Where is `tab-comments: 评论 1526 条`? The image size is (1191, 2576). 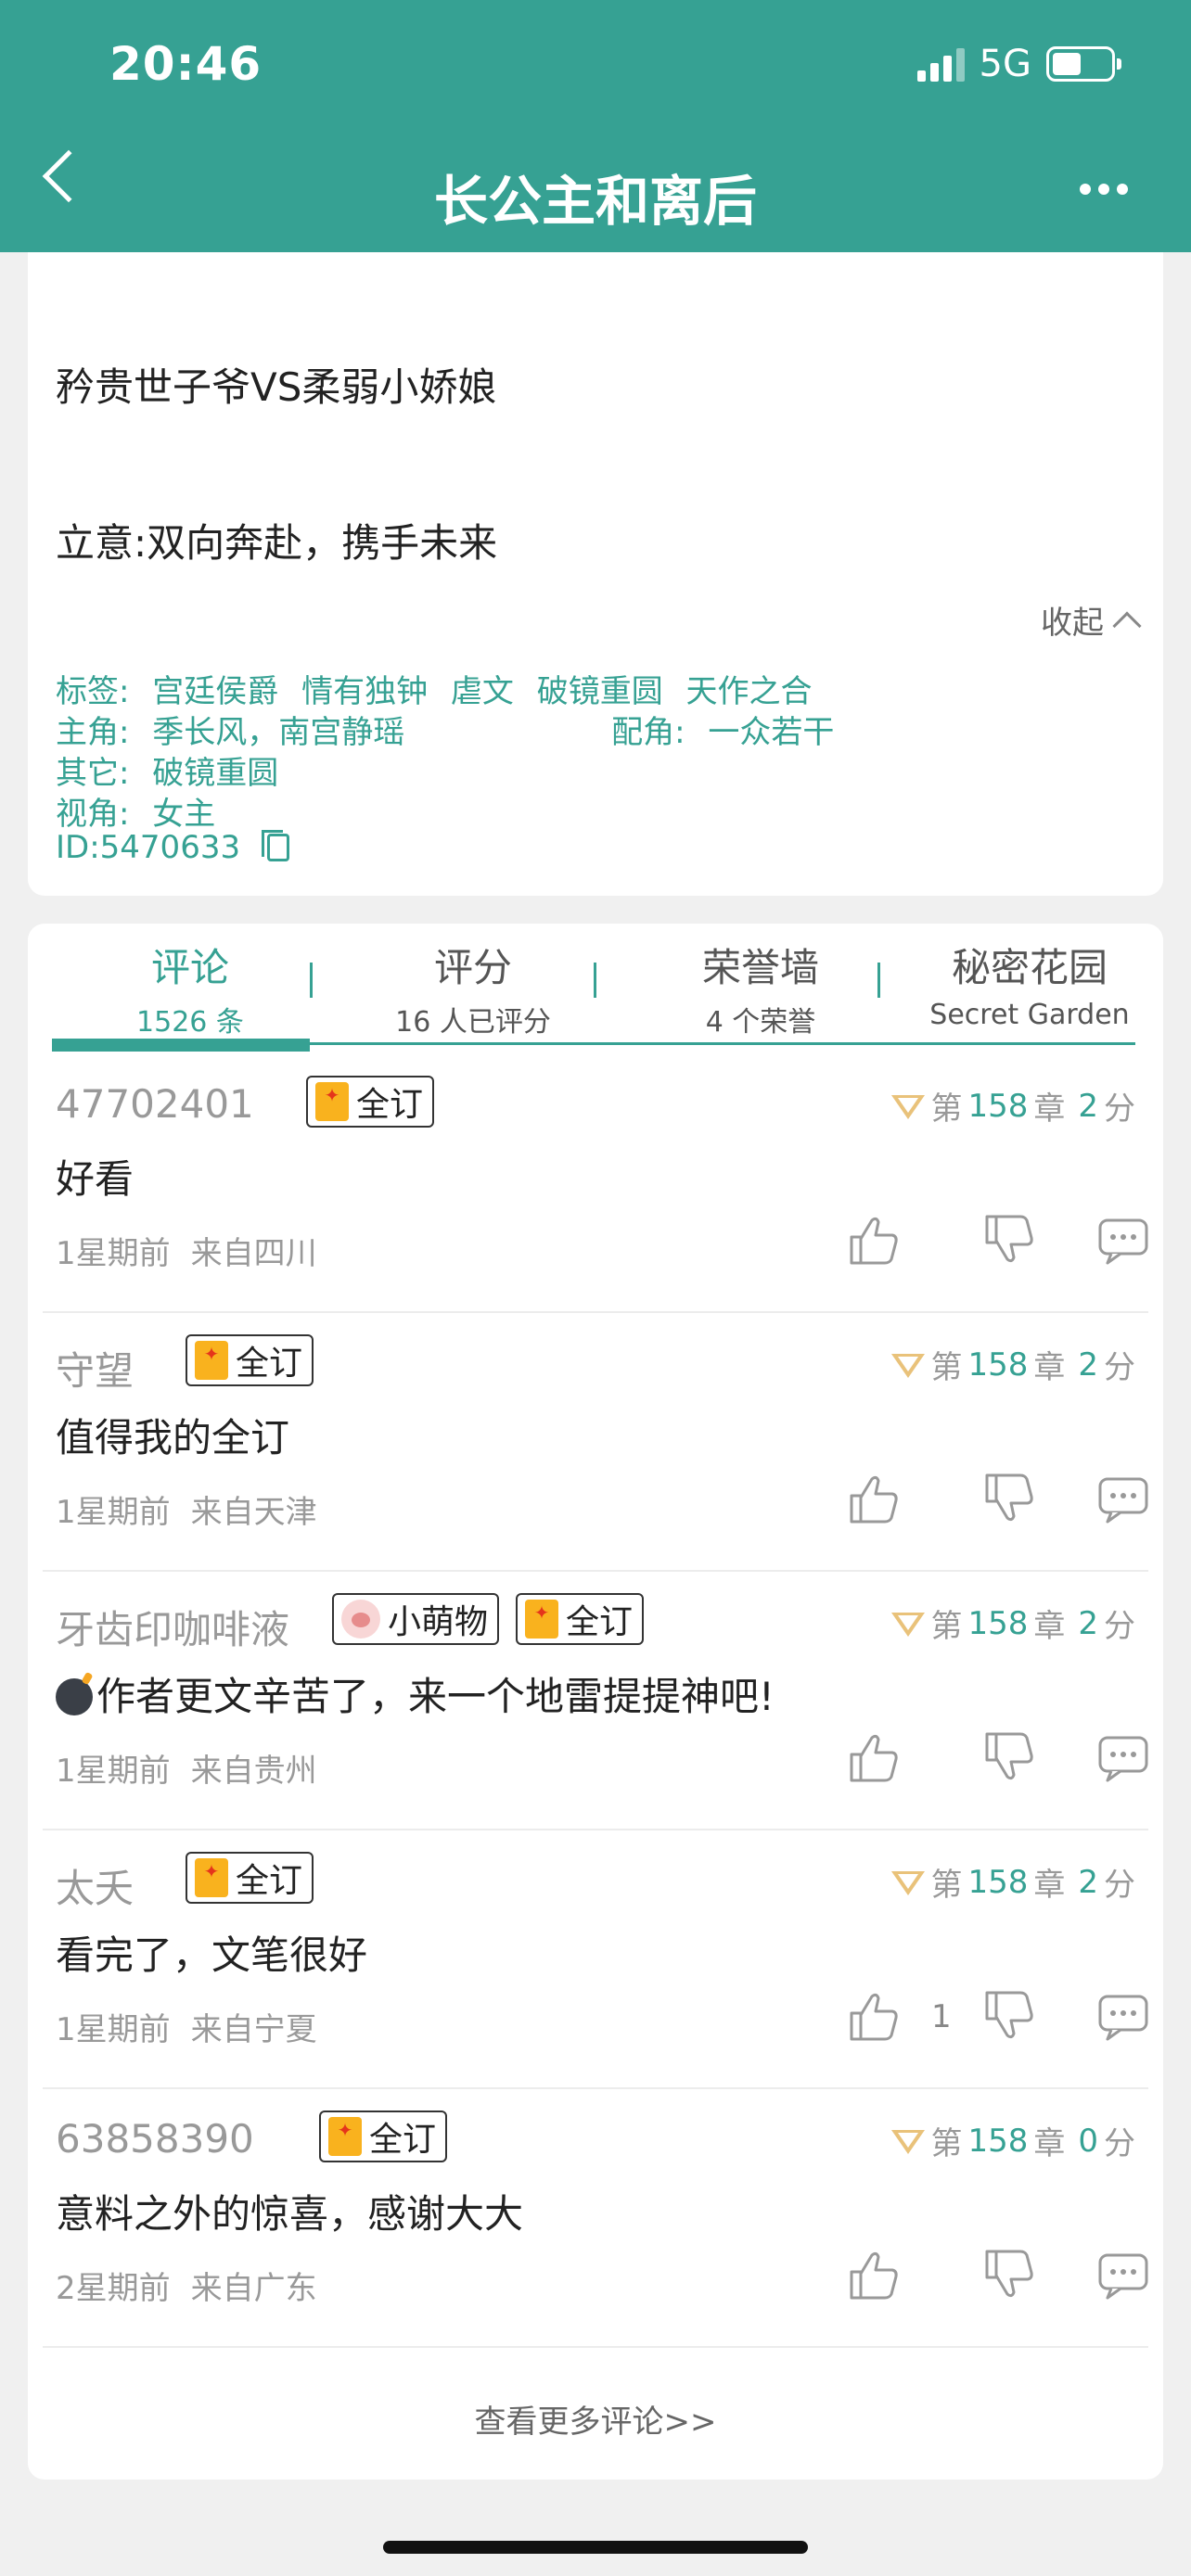 tab-comments: 评论 1526 条 is located at coordinates (190, 988).